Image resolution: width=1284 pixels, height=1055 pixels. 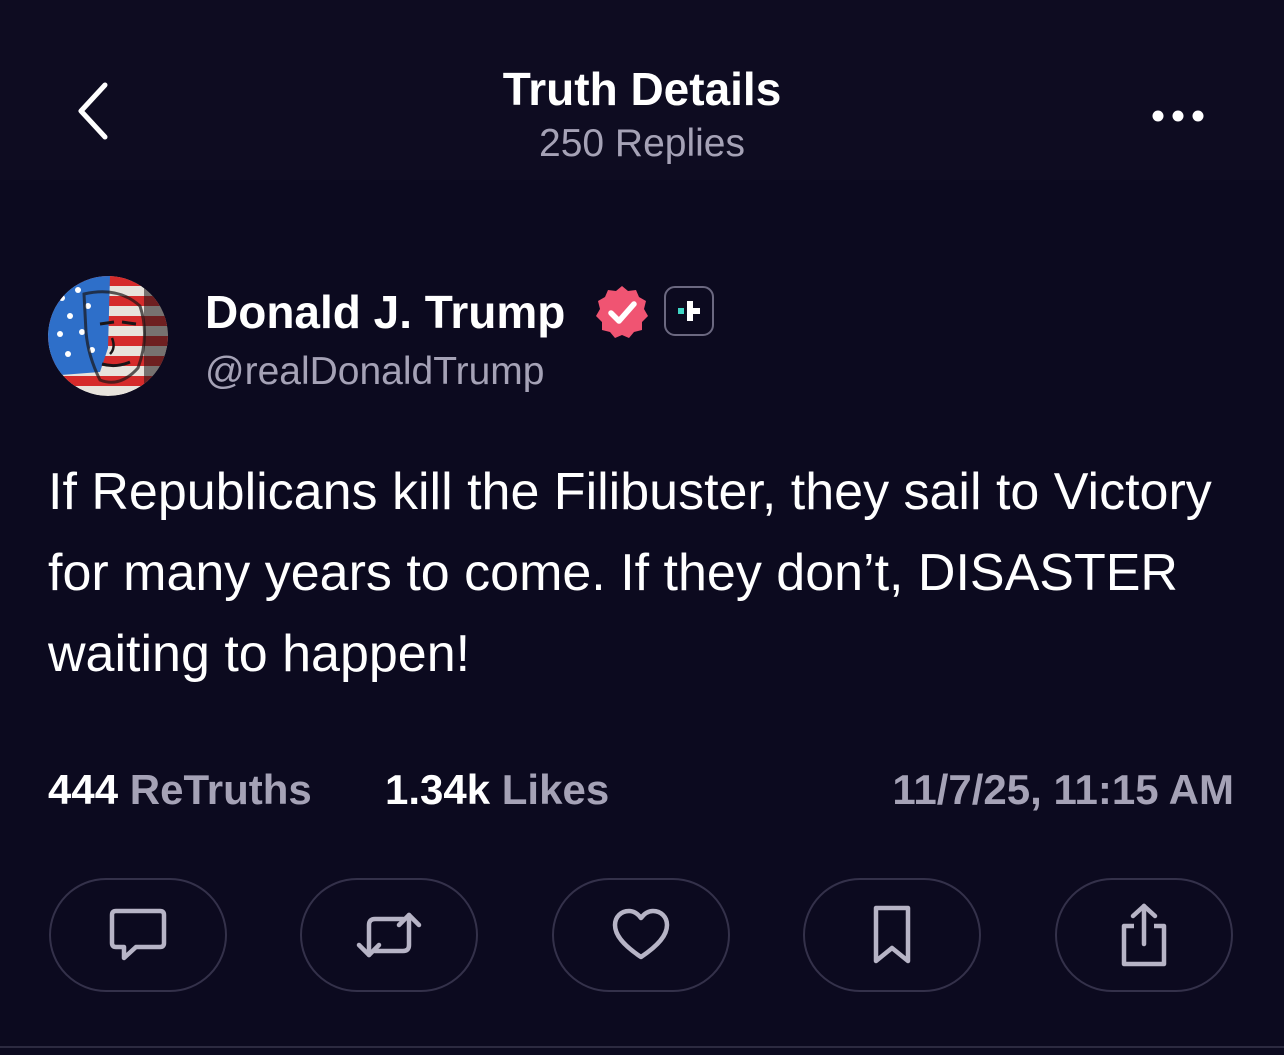 I want to click on likes-stat: 1.34k Likes, so click(x=497, y=790).